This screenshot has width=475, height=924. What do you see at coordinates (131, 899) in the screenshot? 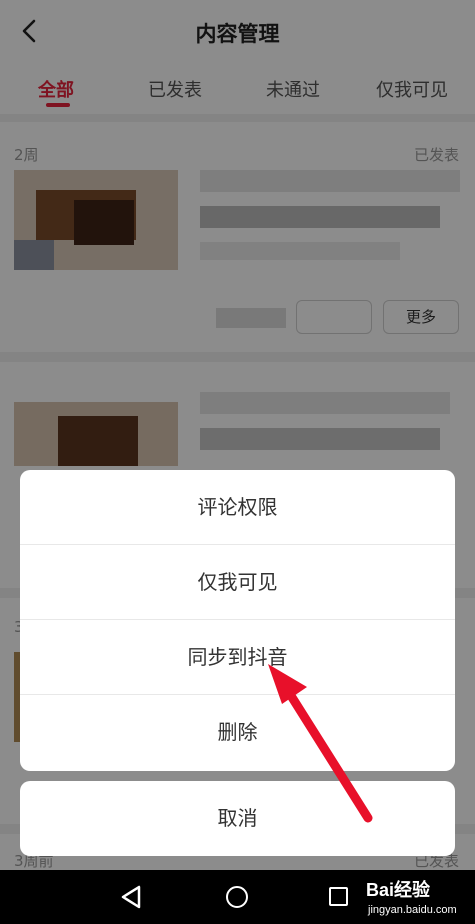
I see `nav-back-icon` at bounding box center [131, 899].